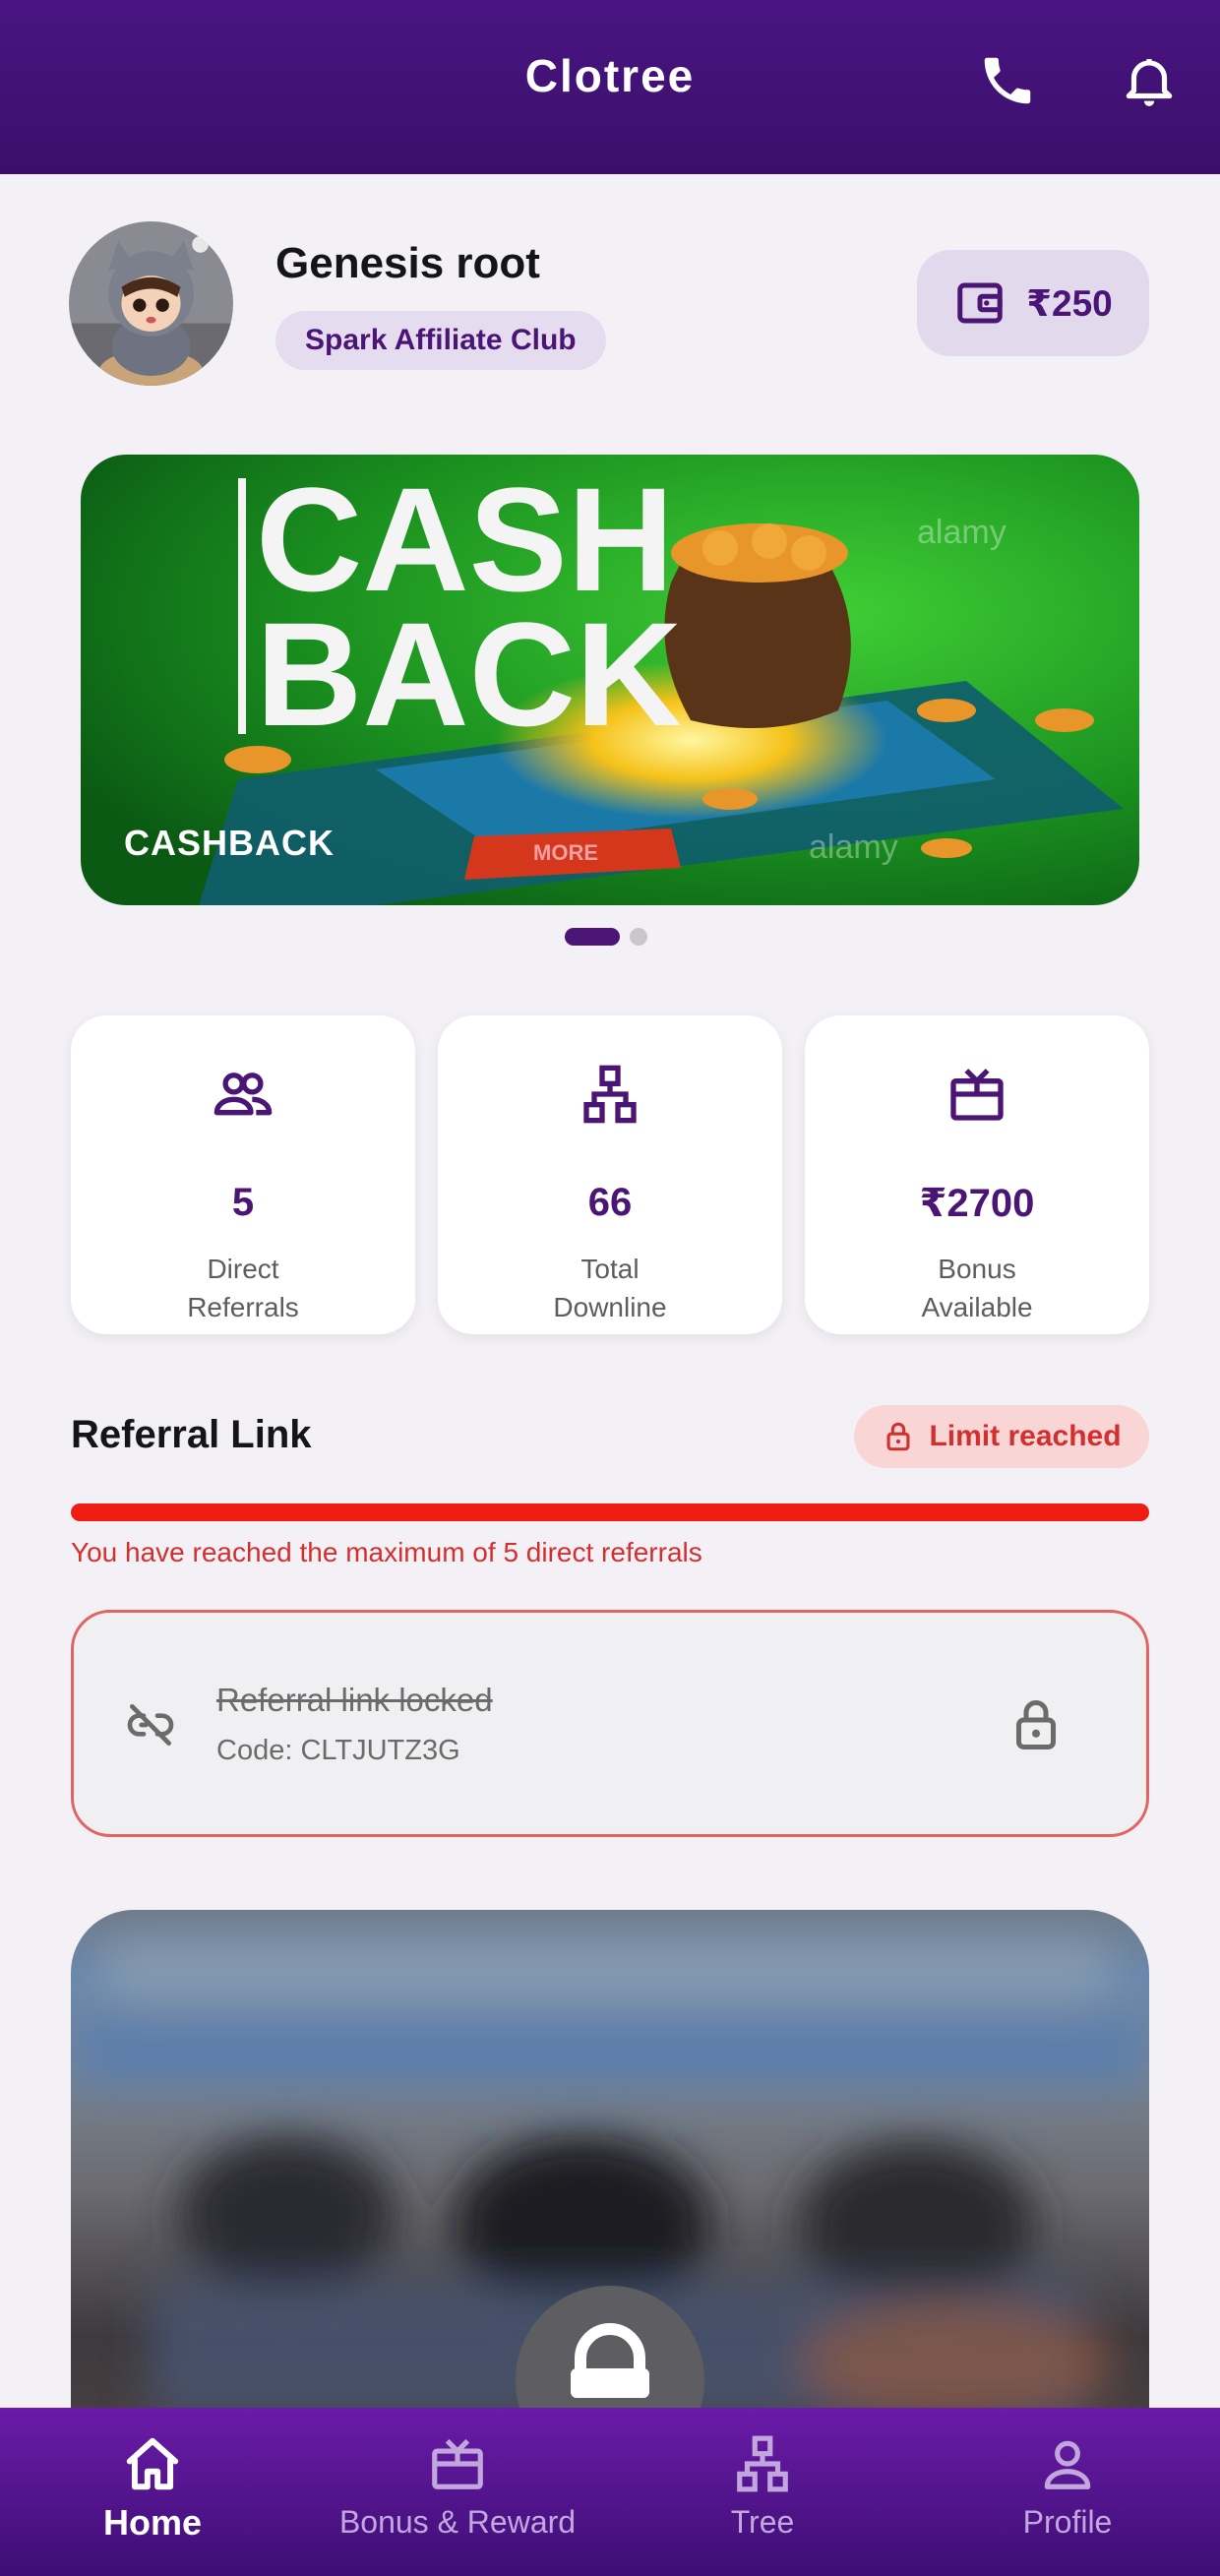 Image resolution: width=1220 pixels, height=2576 pixels. Describe the element at coordinates (638, 937) in the screenshot. I see `carousel-dot` at that location.